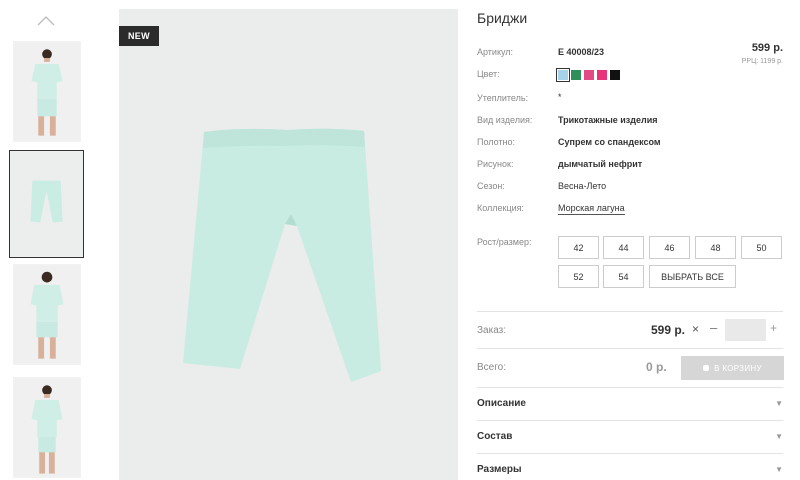  I want to click on accordion-description: Описание ▼, so click(630, 403).